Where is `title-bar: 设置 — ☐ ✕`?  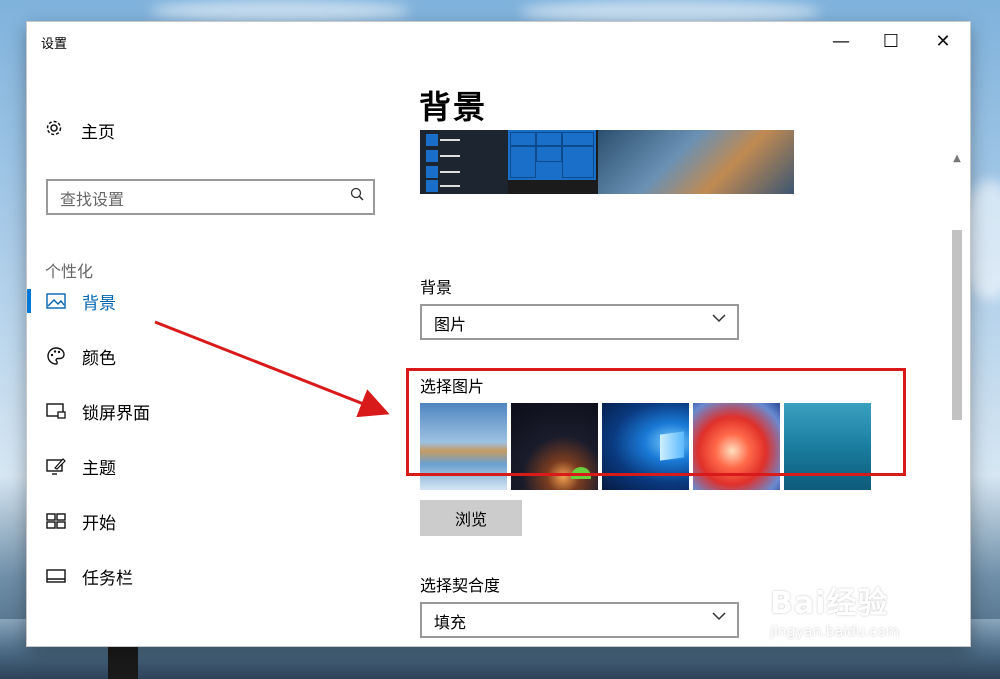
title-bar: 设置 — ☐ ✕ is located at coordinates (498, 41).